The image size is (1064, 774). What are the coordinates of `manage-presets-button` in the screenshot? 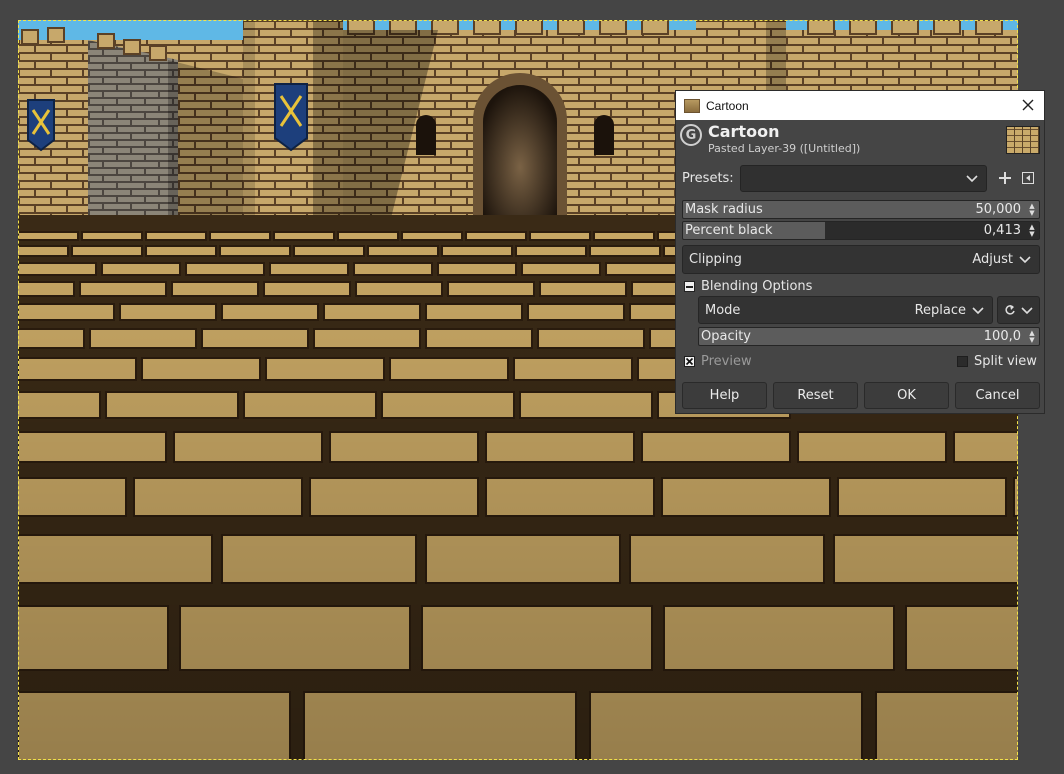 It's located at (1028, 178).